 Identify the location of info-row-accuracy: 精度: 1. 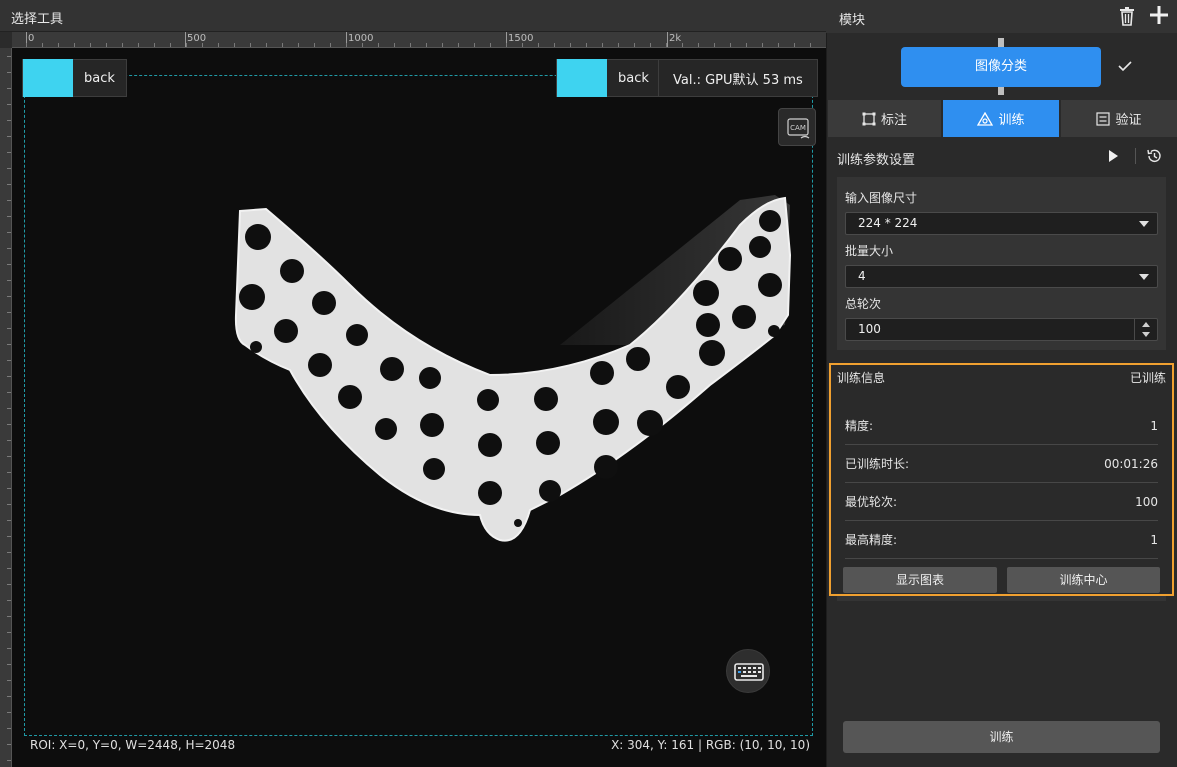
(1001, 426).